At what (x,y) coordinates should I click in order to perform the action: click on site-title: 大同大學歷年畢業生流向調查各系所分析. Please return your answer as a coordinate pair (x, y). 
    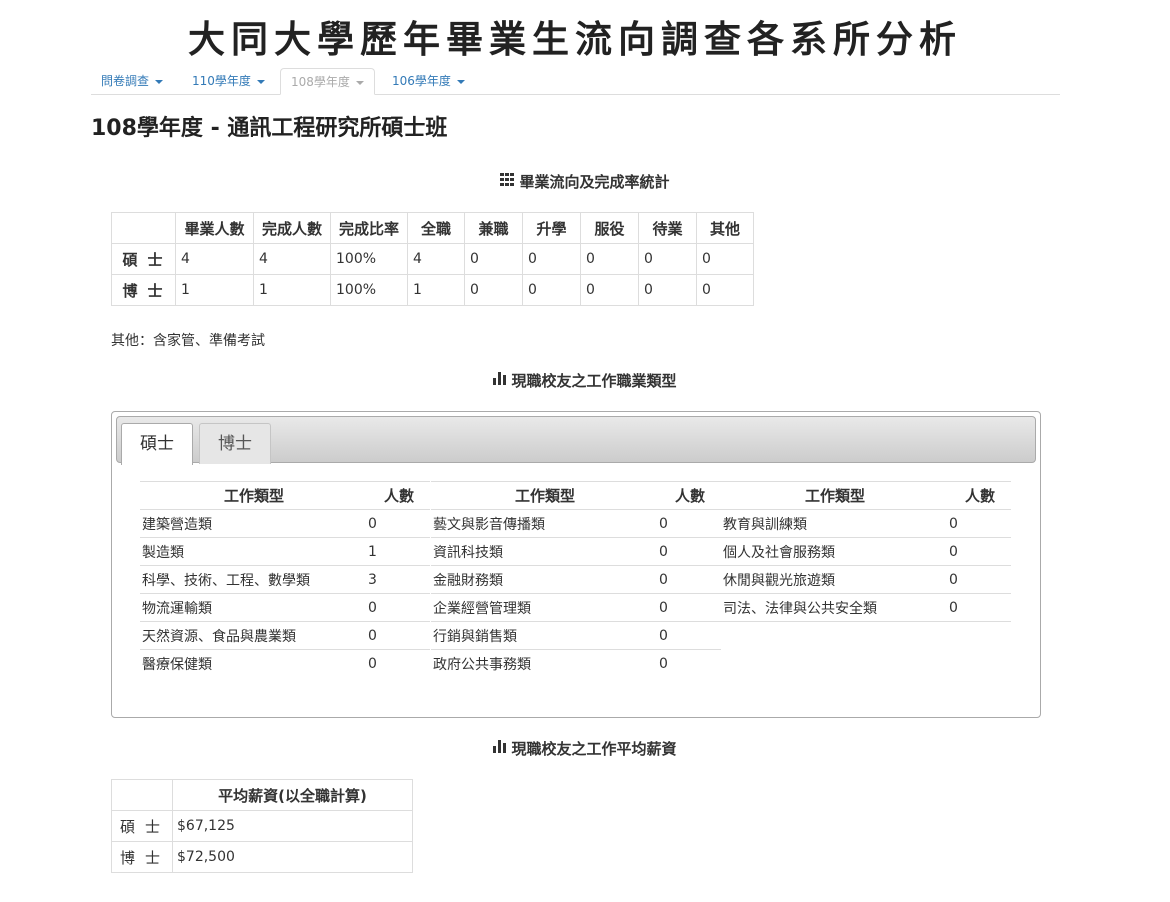
    Looking at the image, I should click on (575, 39).